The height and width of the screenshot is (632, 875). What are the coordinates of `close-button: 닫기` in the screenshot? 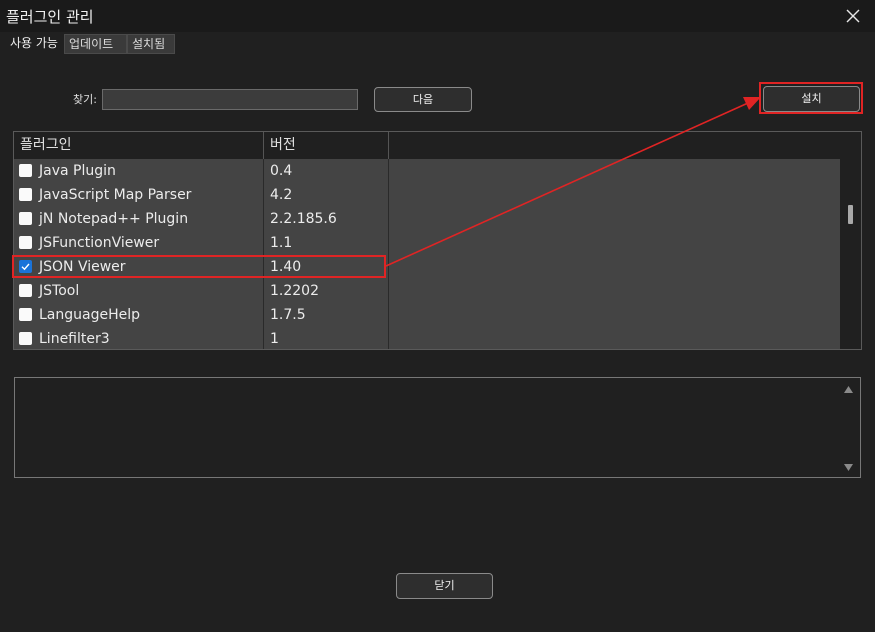 It's located at (444, 586).